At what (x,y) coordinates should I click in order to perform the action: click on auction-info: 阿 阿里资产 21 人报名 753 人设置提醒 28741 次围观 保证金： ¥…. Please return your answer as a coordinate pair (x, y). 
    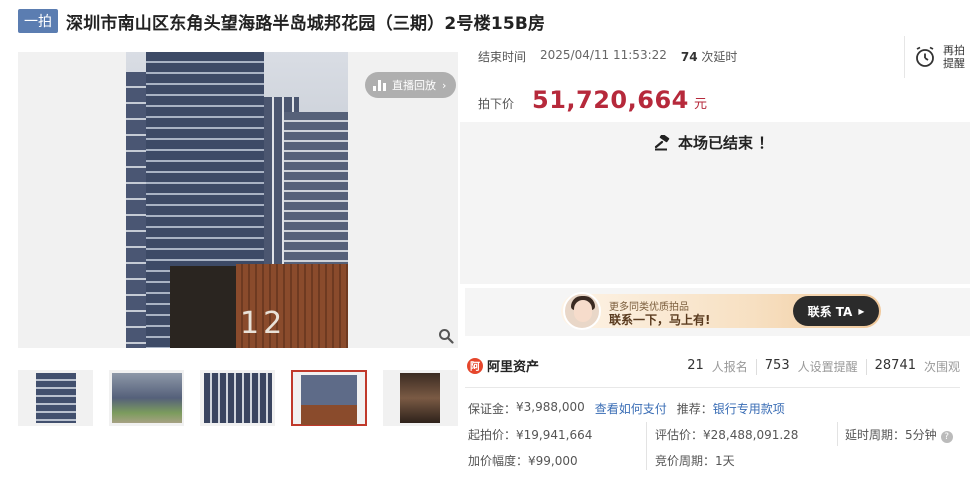
    Looking at the image, I should click on (717, 415).